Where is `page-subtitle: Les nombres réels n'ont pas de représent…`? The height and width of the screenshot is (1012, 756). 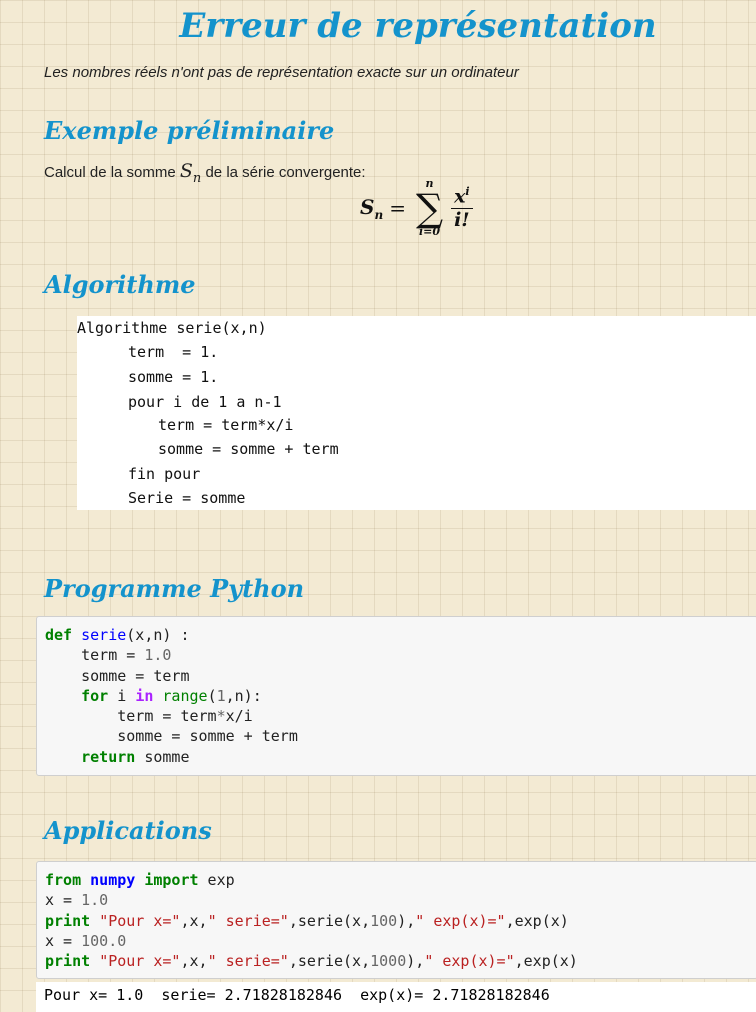
page-subtitle: Les nombres réels n'ont pas de représent… is located at coordinates (281, 72).